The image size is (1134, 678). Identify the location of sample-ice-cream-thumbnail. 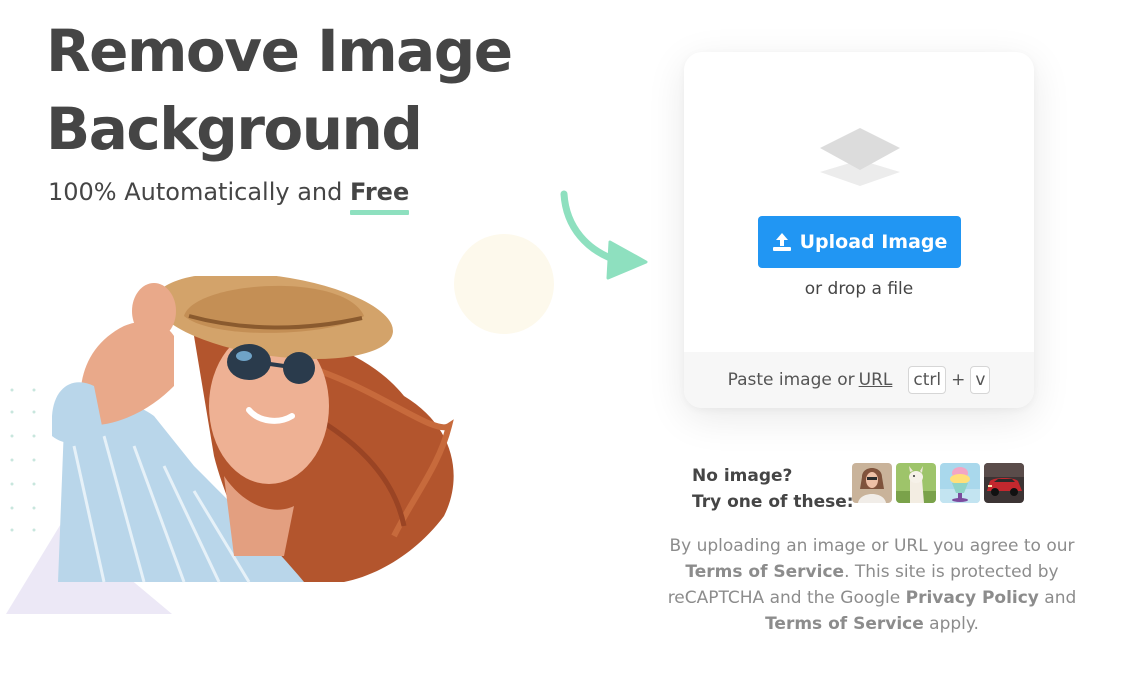
(960, 483).